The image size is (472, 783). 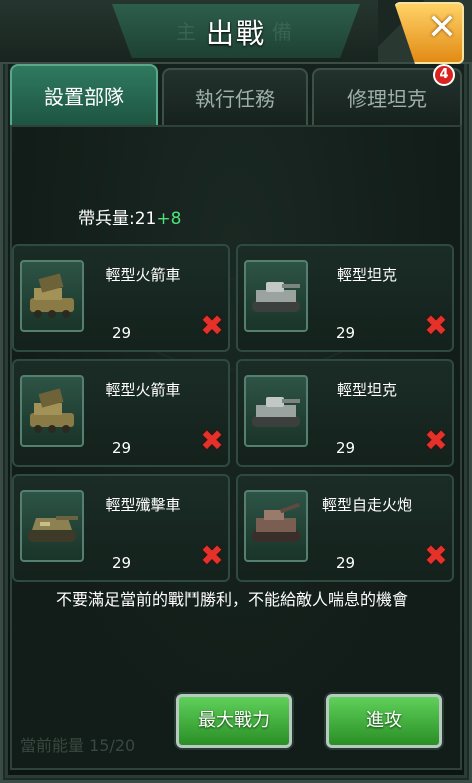 I want to click on close-icon: ✕, so click(x=442, y=28).